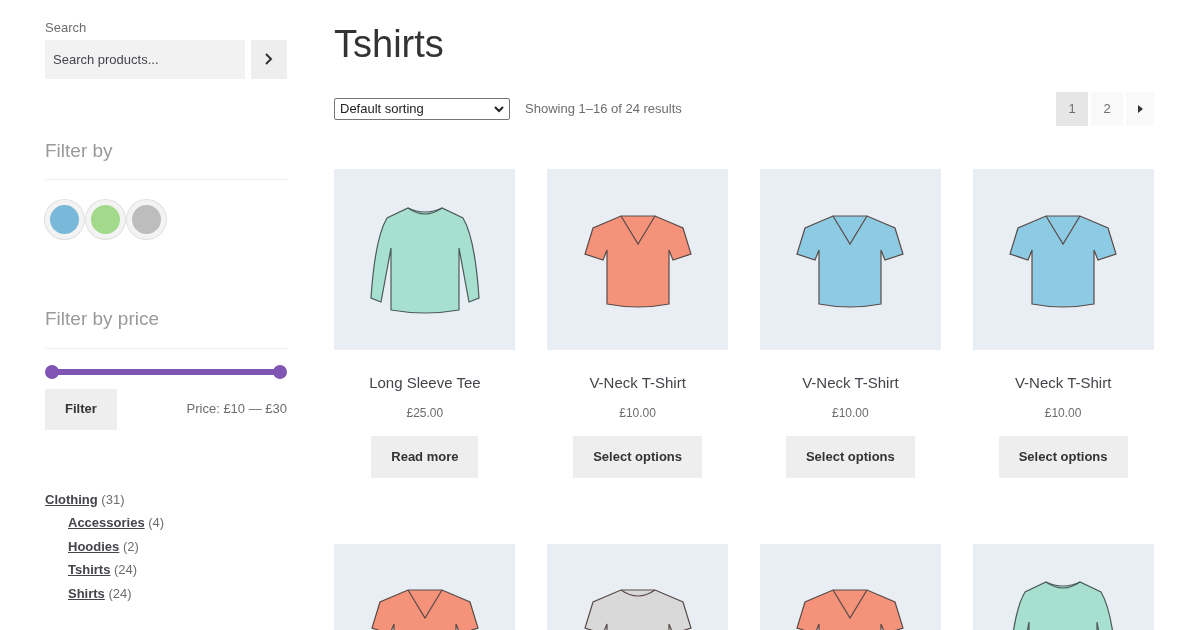 The width and height of the screenshot is (1200, 630). I want to click on filter-button: Filter, so click(81, 409).